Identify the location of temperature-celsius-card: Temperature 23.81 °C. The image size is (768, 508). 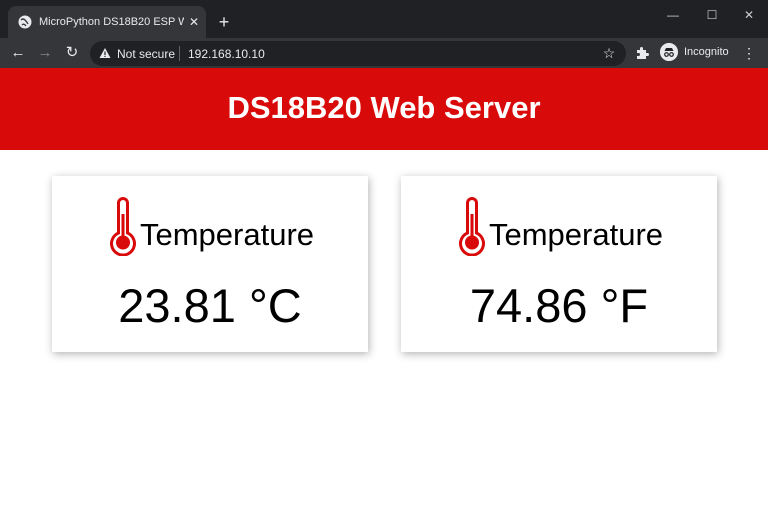
(210, 264).